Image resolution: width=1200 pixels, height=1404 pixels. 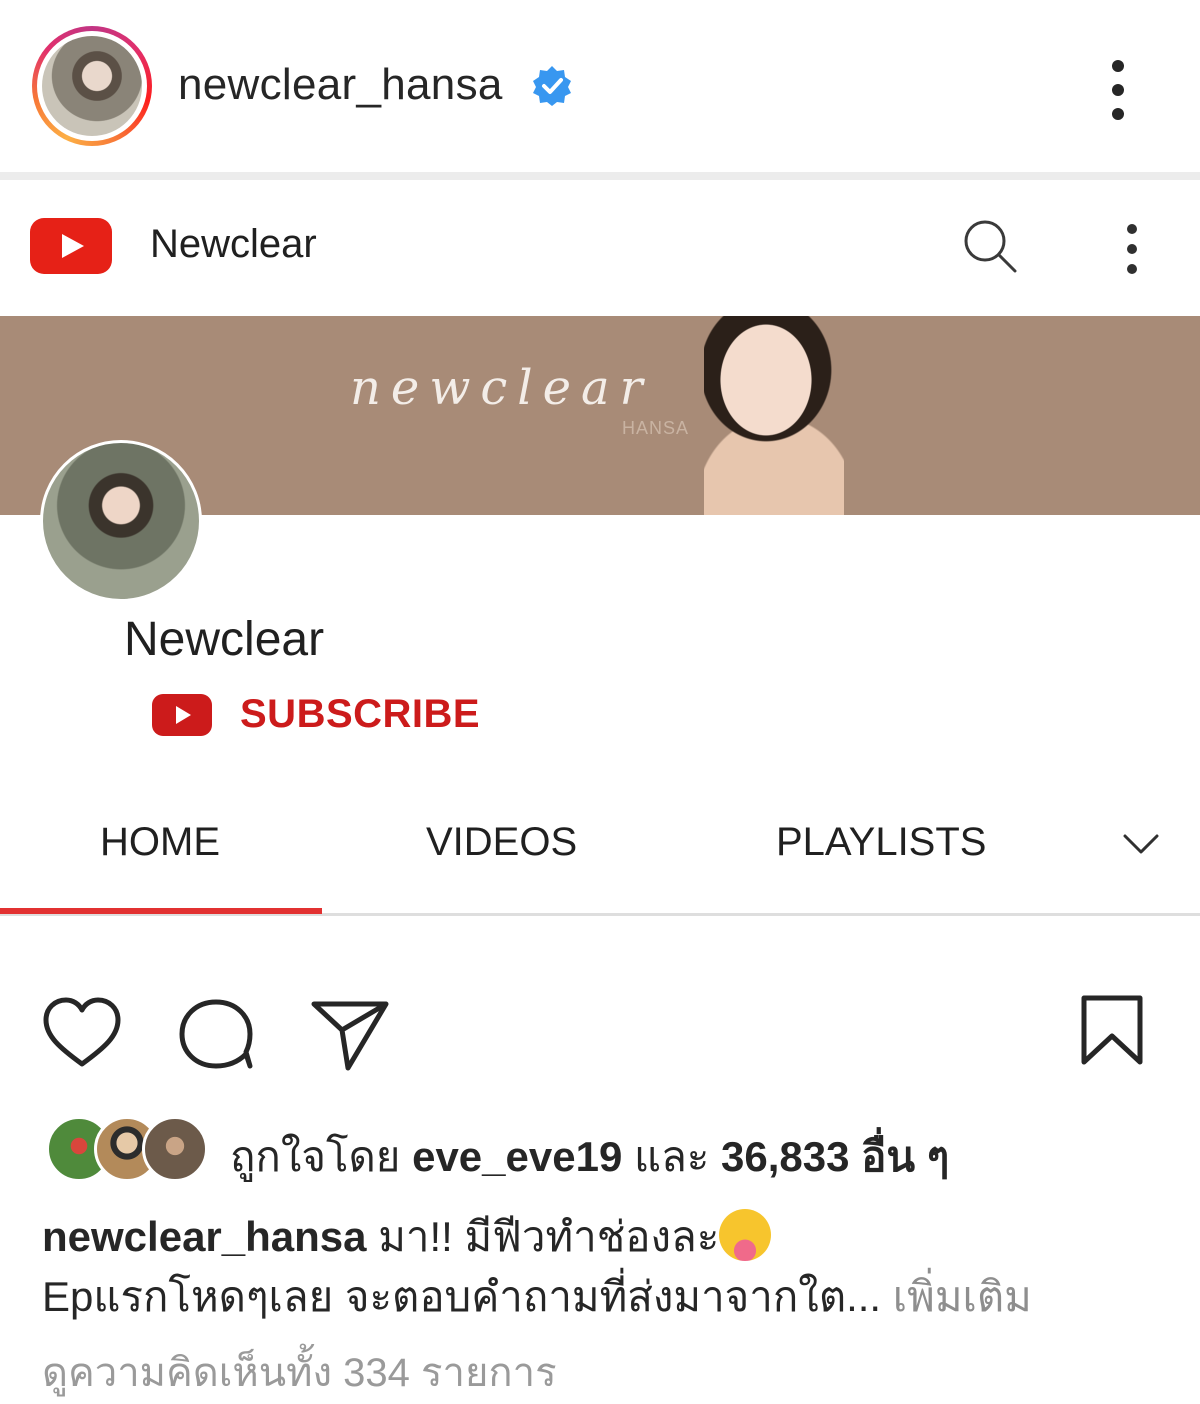 I want to click on comment-icon, so click(x=216, y=1034).